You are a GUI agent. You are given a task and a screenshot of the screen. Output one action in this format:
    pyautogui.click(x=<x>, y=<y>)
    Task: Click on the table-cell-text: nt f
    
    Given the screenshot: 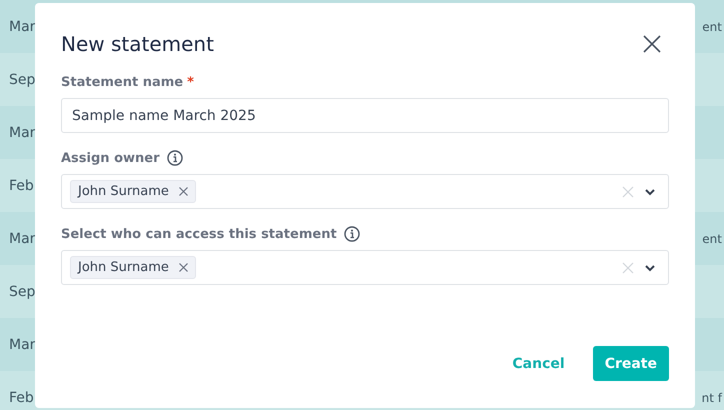 What is the action you would take?
    pyautogui.click(x=713, y=397)
    